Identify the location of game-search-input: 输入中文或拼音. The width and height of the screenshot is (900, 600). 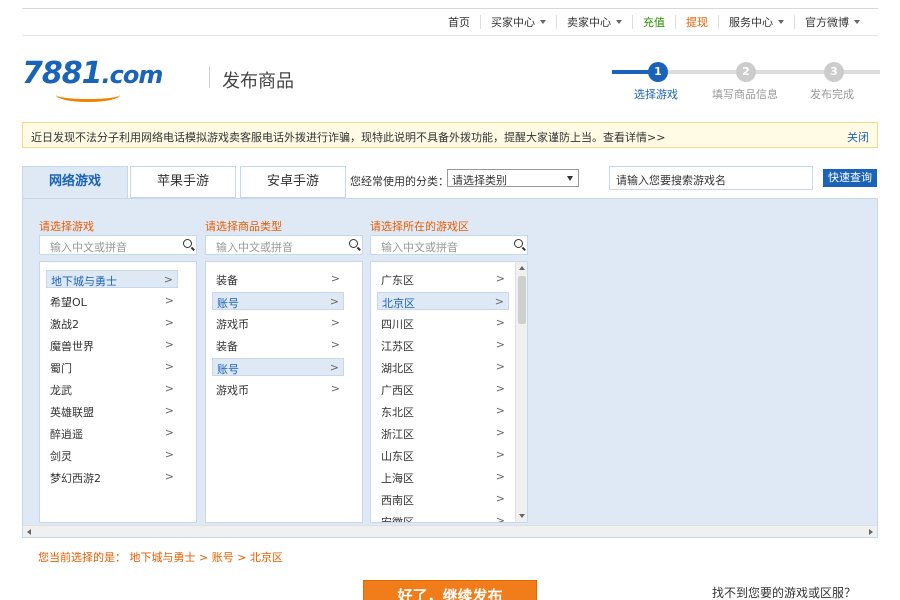
(118, 245).